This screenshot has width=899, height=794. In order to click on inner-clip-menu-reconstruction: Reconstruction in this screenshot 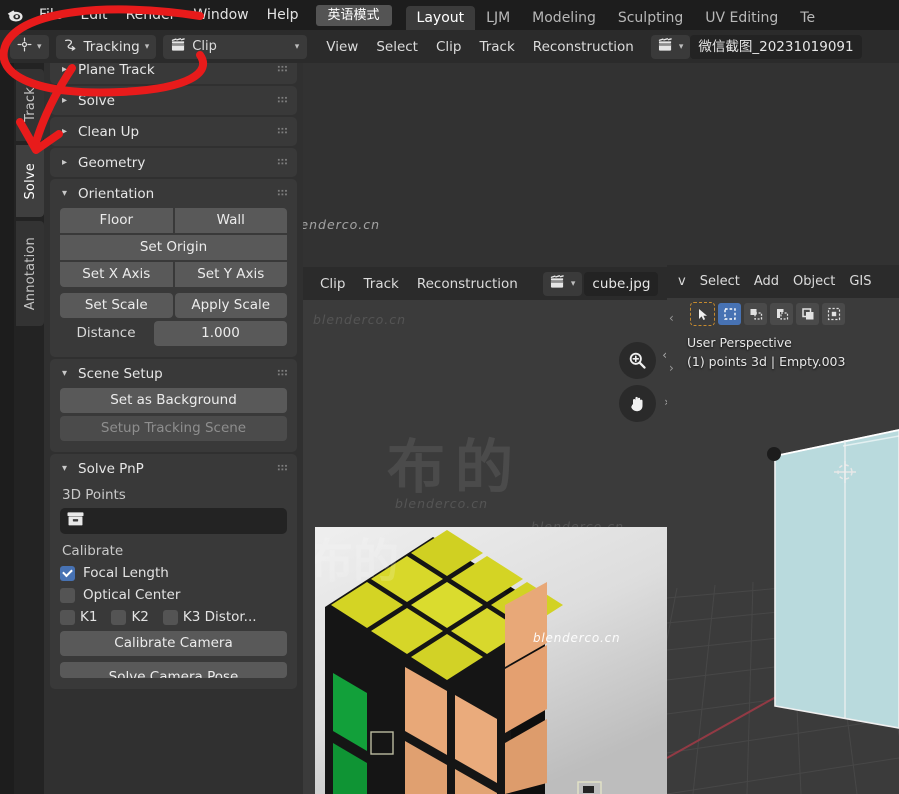, I will do `click(467, 284)`.